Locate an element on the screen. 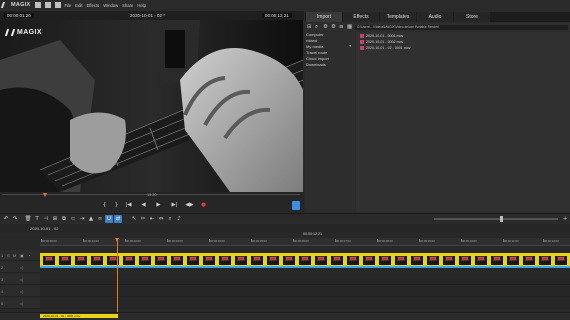  menu-edit: Edit is located at coordinates (78, 5).